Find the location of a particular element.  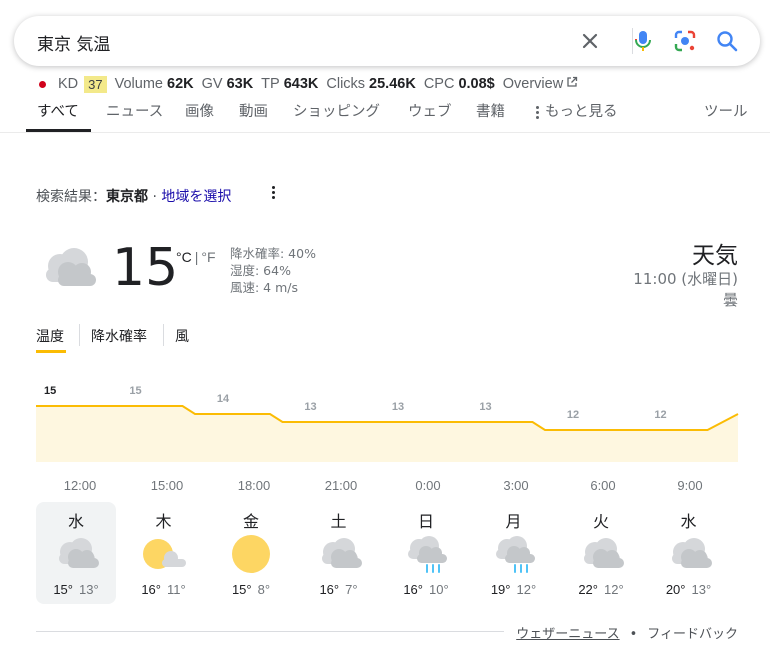

tab-books: 書籍 is located at coordinates (490, 110).